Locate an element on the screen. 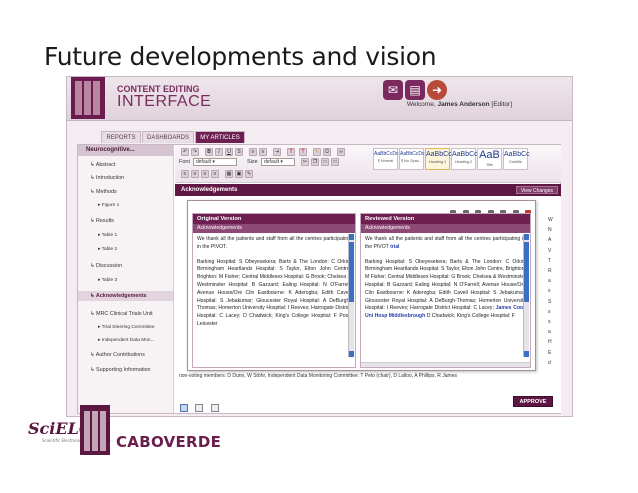 This screenshot has height=493, width=638. outline-item-table-2: ▸ Table 2 is located at coordinates (107, 250).